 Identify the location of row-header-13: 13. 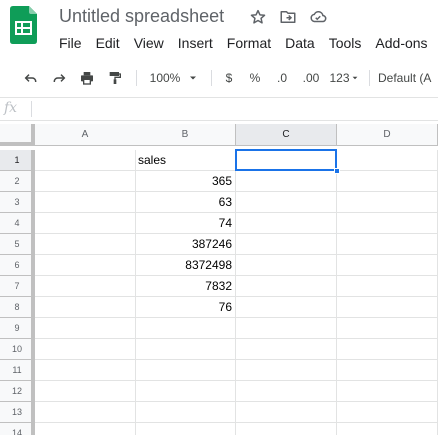
(17, 412).